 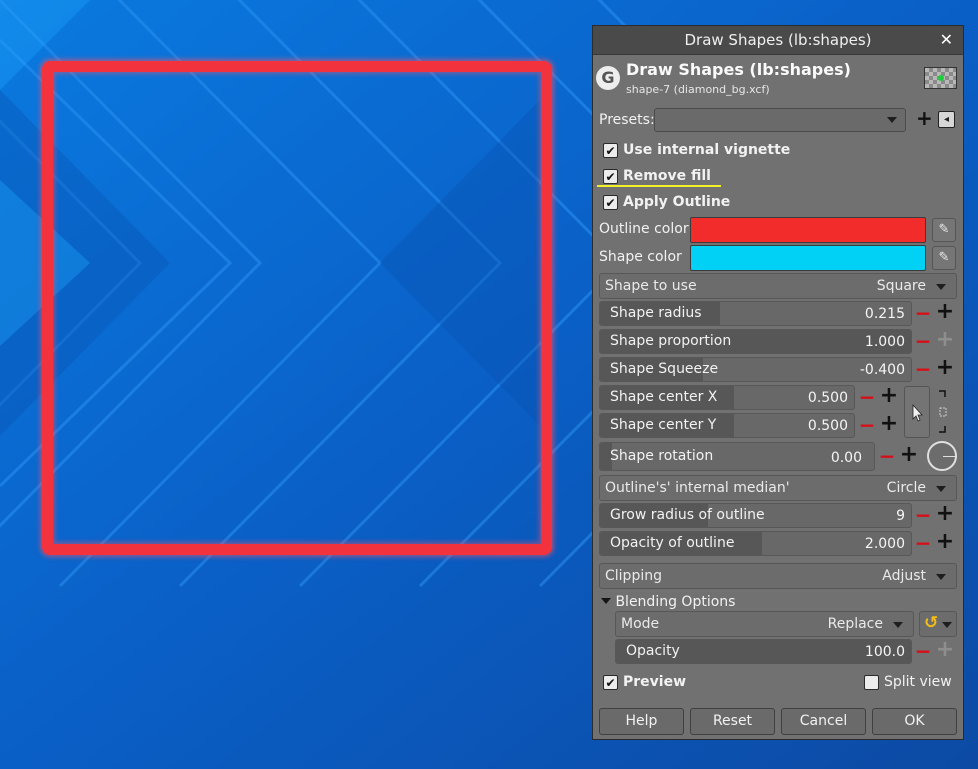 What do you see at coordinates (664, 397) in the screenshot?
I see `shape-center-x-label: Shape center X` at bounding box center [664, 397].